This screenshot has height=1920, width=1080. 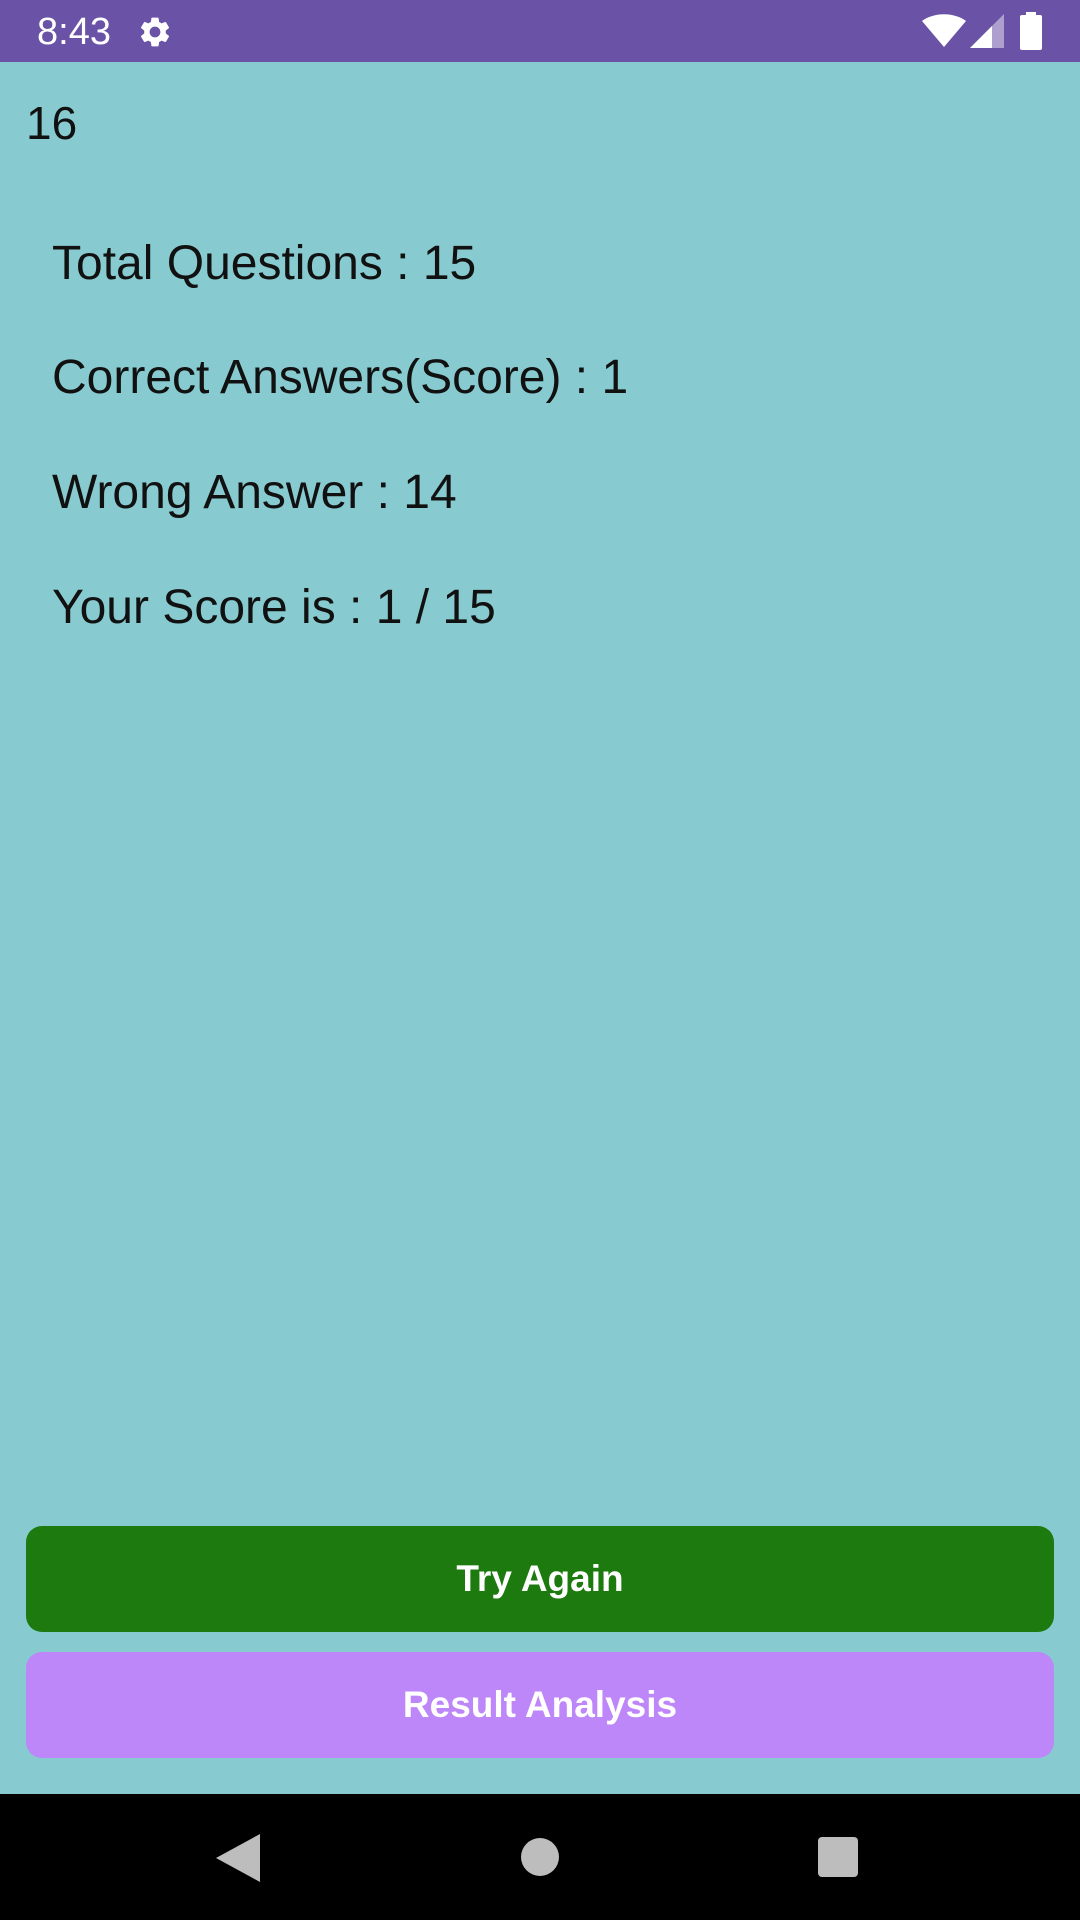 What do you see at coordinates (540, 31) in the screenshot?
I see `status-bar: 8:43` at bounding box center [540, 31].